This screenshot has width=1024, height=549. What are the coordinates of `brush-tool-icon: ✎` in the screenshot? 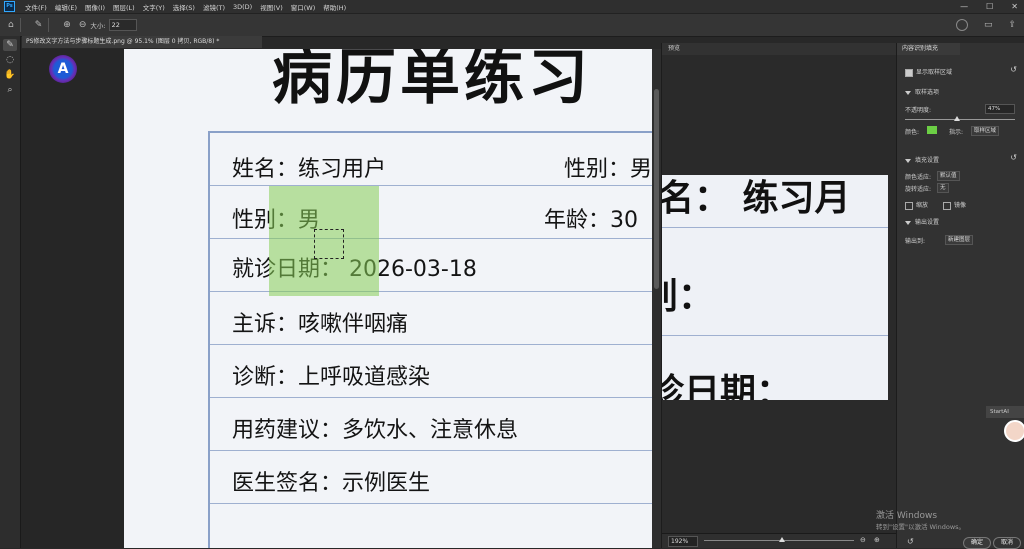 It's located at (10, 45).